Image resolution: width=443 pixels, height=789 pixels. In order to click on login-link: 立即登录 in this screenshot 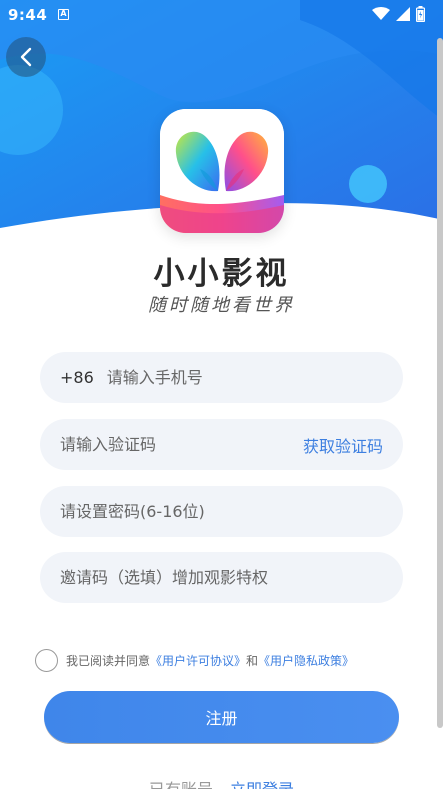, I will do `click(262, 784)`.